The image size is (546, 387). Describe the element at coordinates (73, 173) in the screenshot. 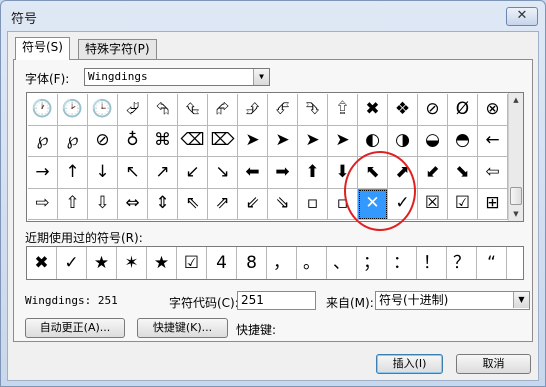

I see `symbol-cell: ↑` at that location.